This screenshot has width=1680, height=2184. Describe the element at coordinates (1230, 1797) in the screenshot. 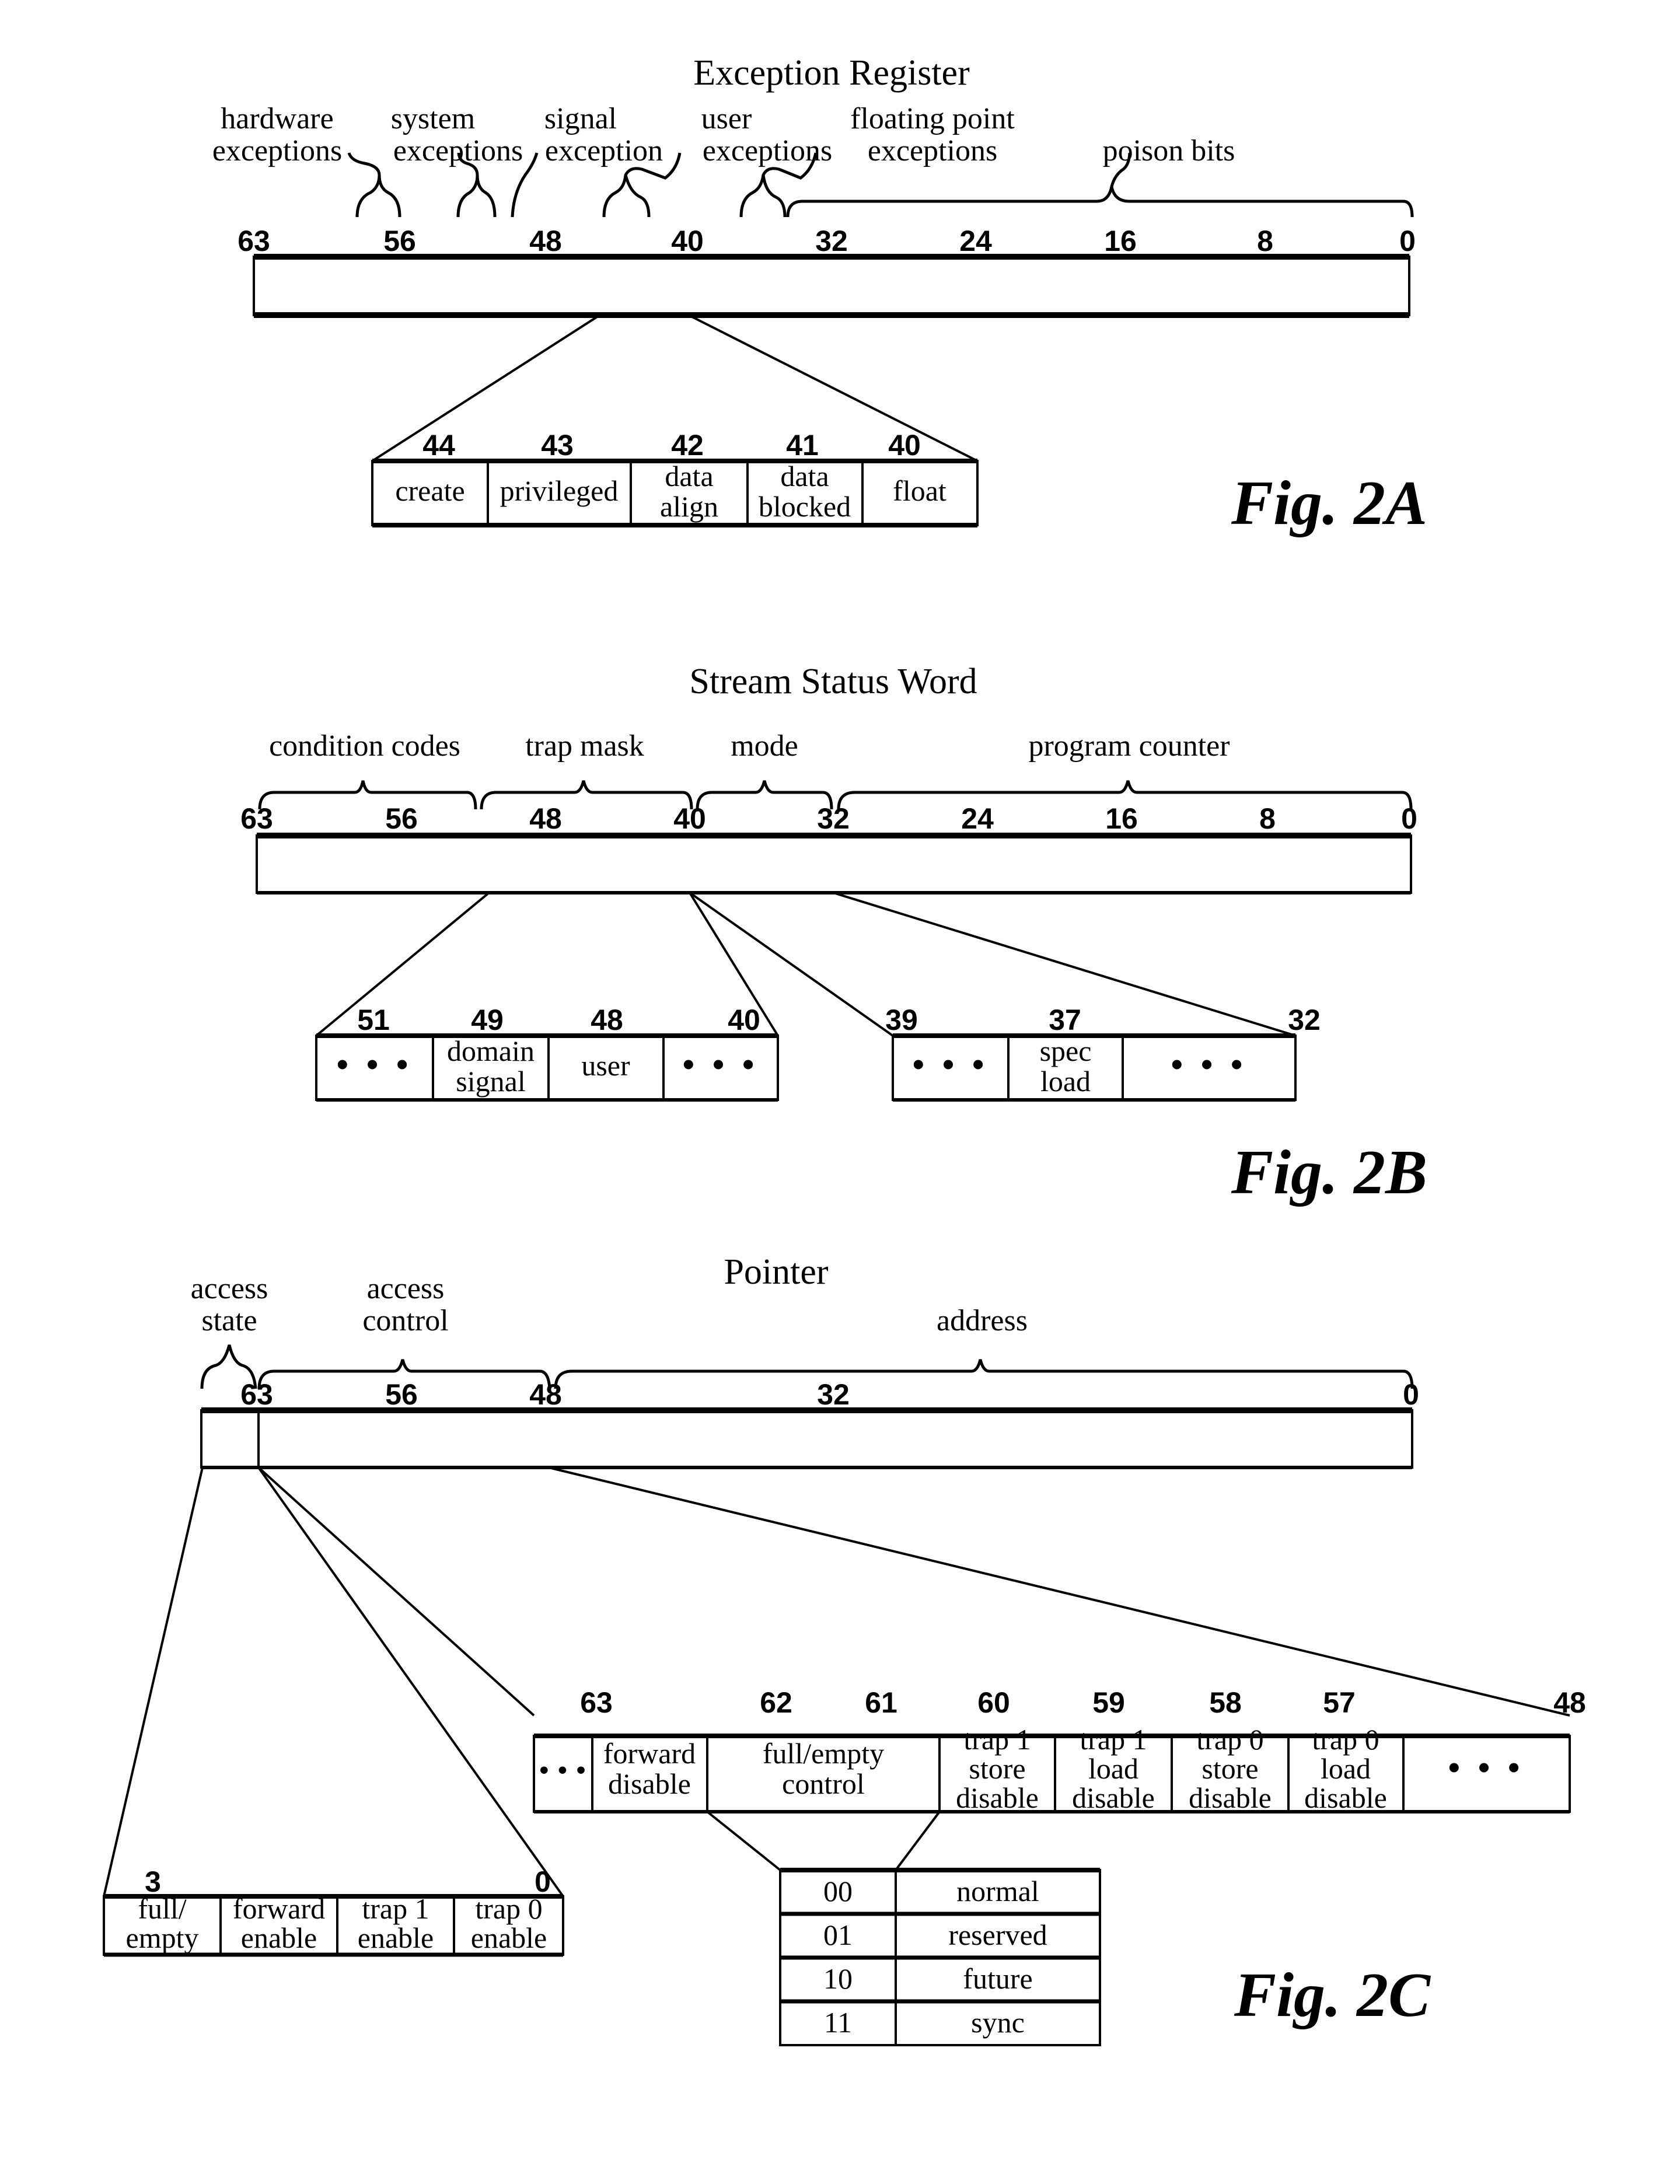

I see `cell-trap0-store-text-3: disable` at that location.